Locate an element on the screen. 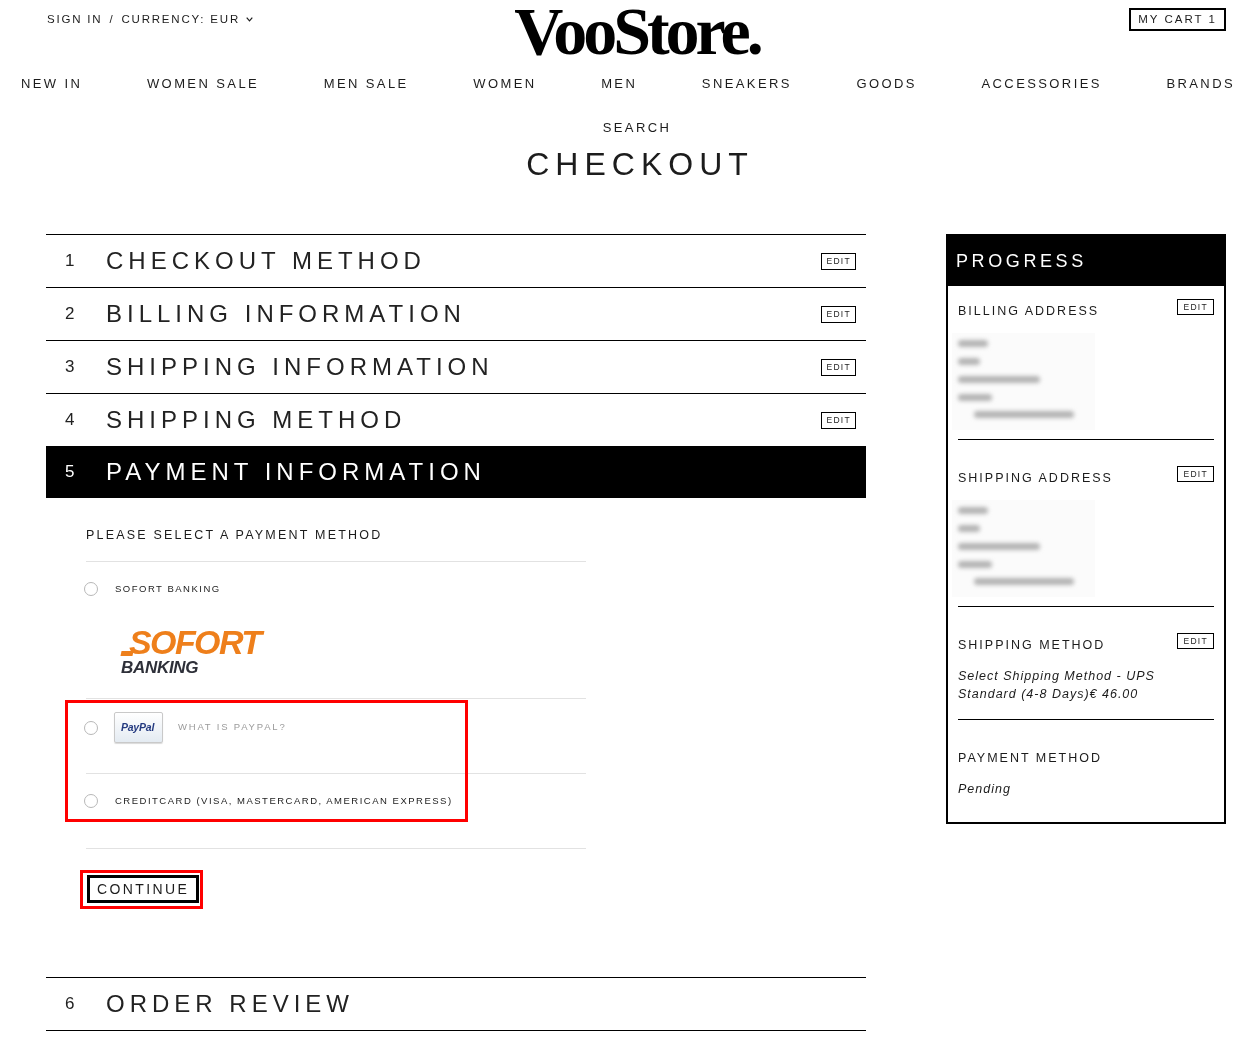 The image size is (1256, 1054). search-link: SEARCH is located at coordinates (637, 128).